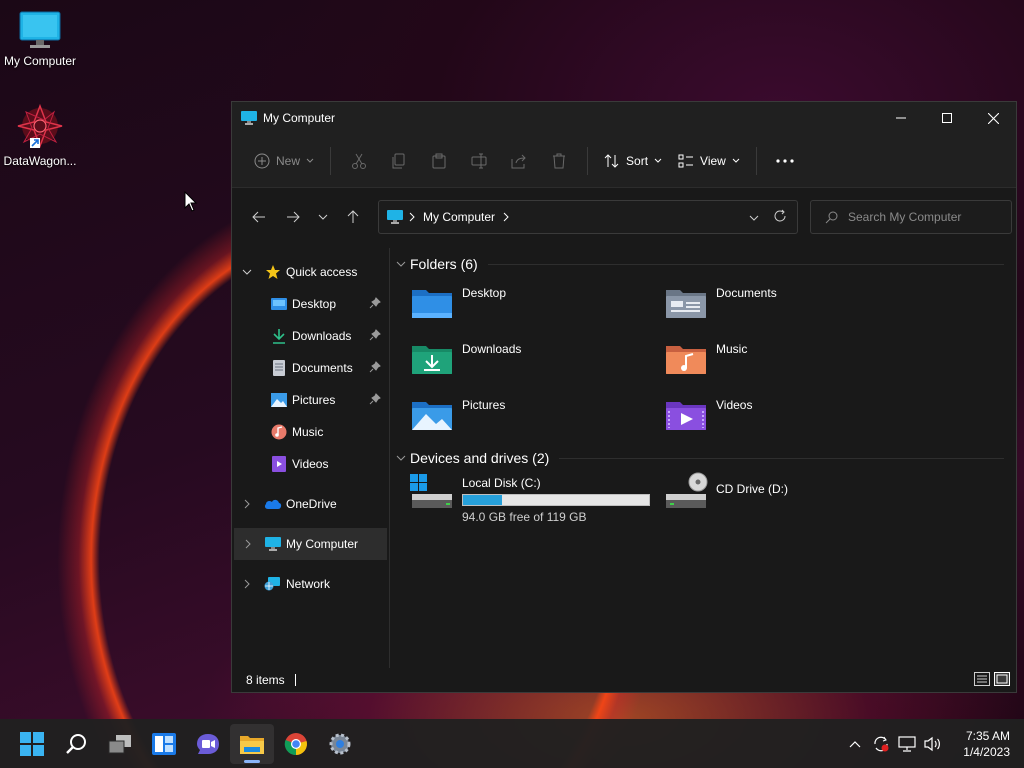 This screenshot has width=1024, height=768. Describe the element at coordinates (524, 517) in the screenshot. I see `drive-free-space: 94.0 GB free of 119 GB` at that location.